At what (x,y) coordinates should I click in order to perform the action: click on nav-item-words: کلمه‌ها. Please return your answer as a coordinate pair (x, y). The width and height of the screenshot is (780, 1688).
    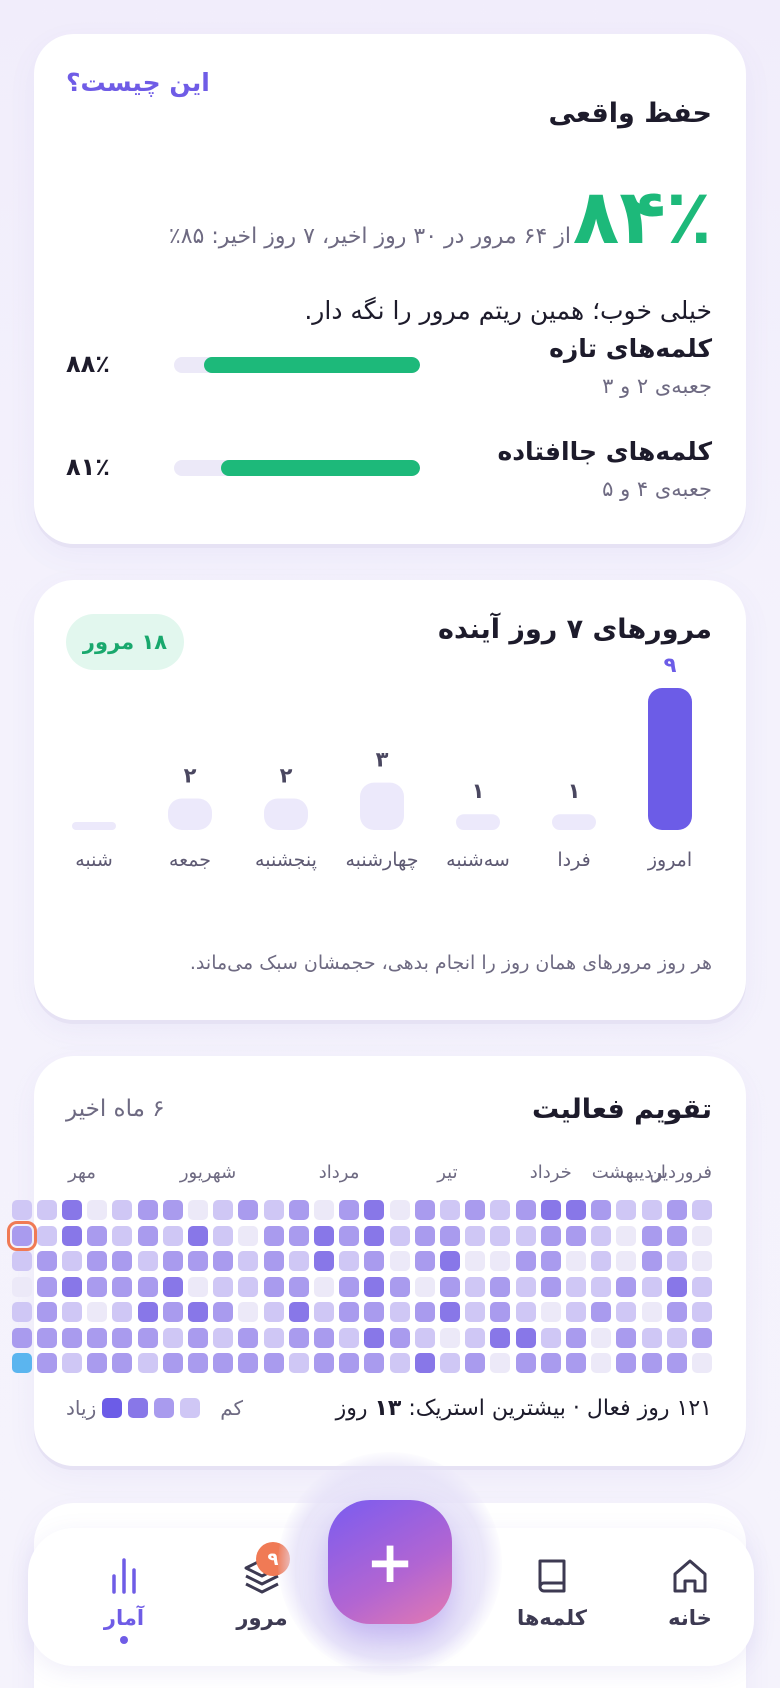
    Looking at the image, I should click on (552, 1592).